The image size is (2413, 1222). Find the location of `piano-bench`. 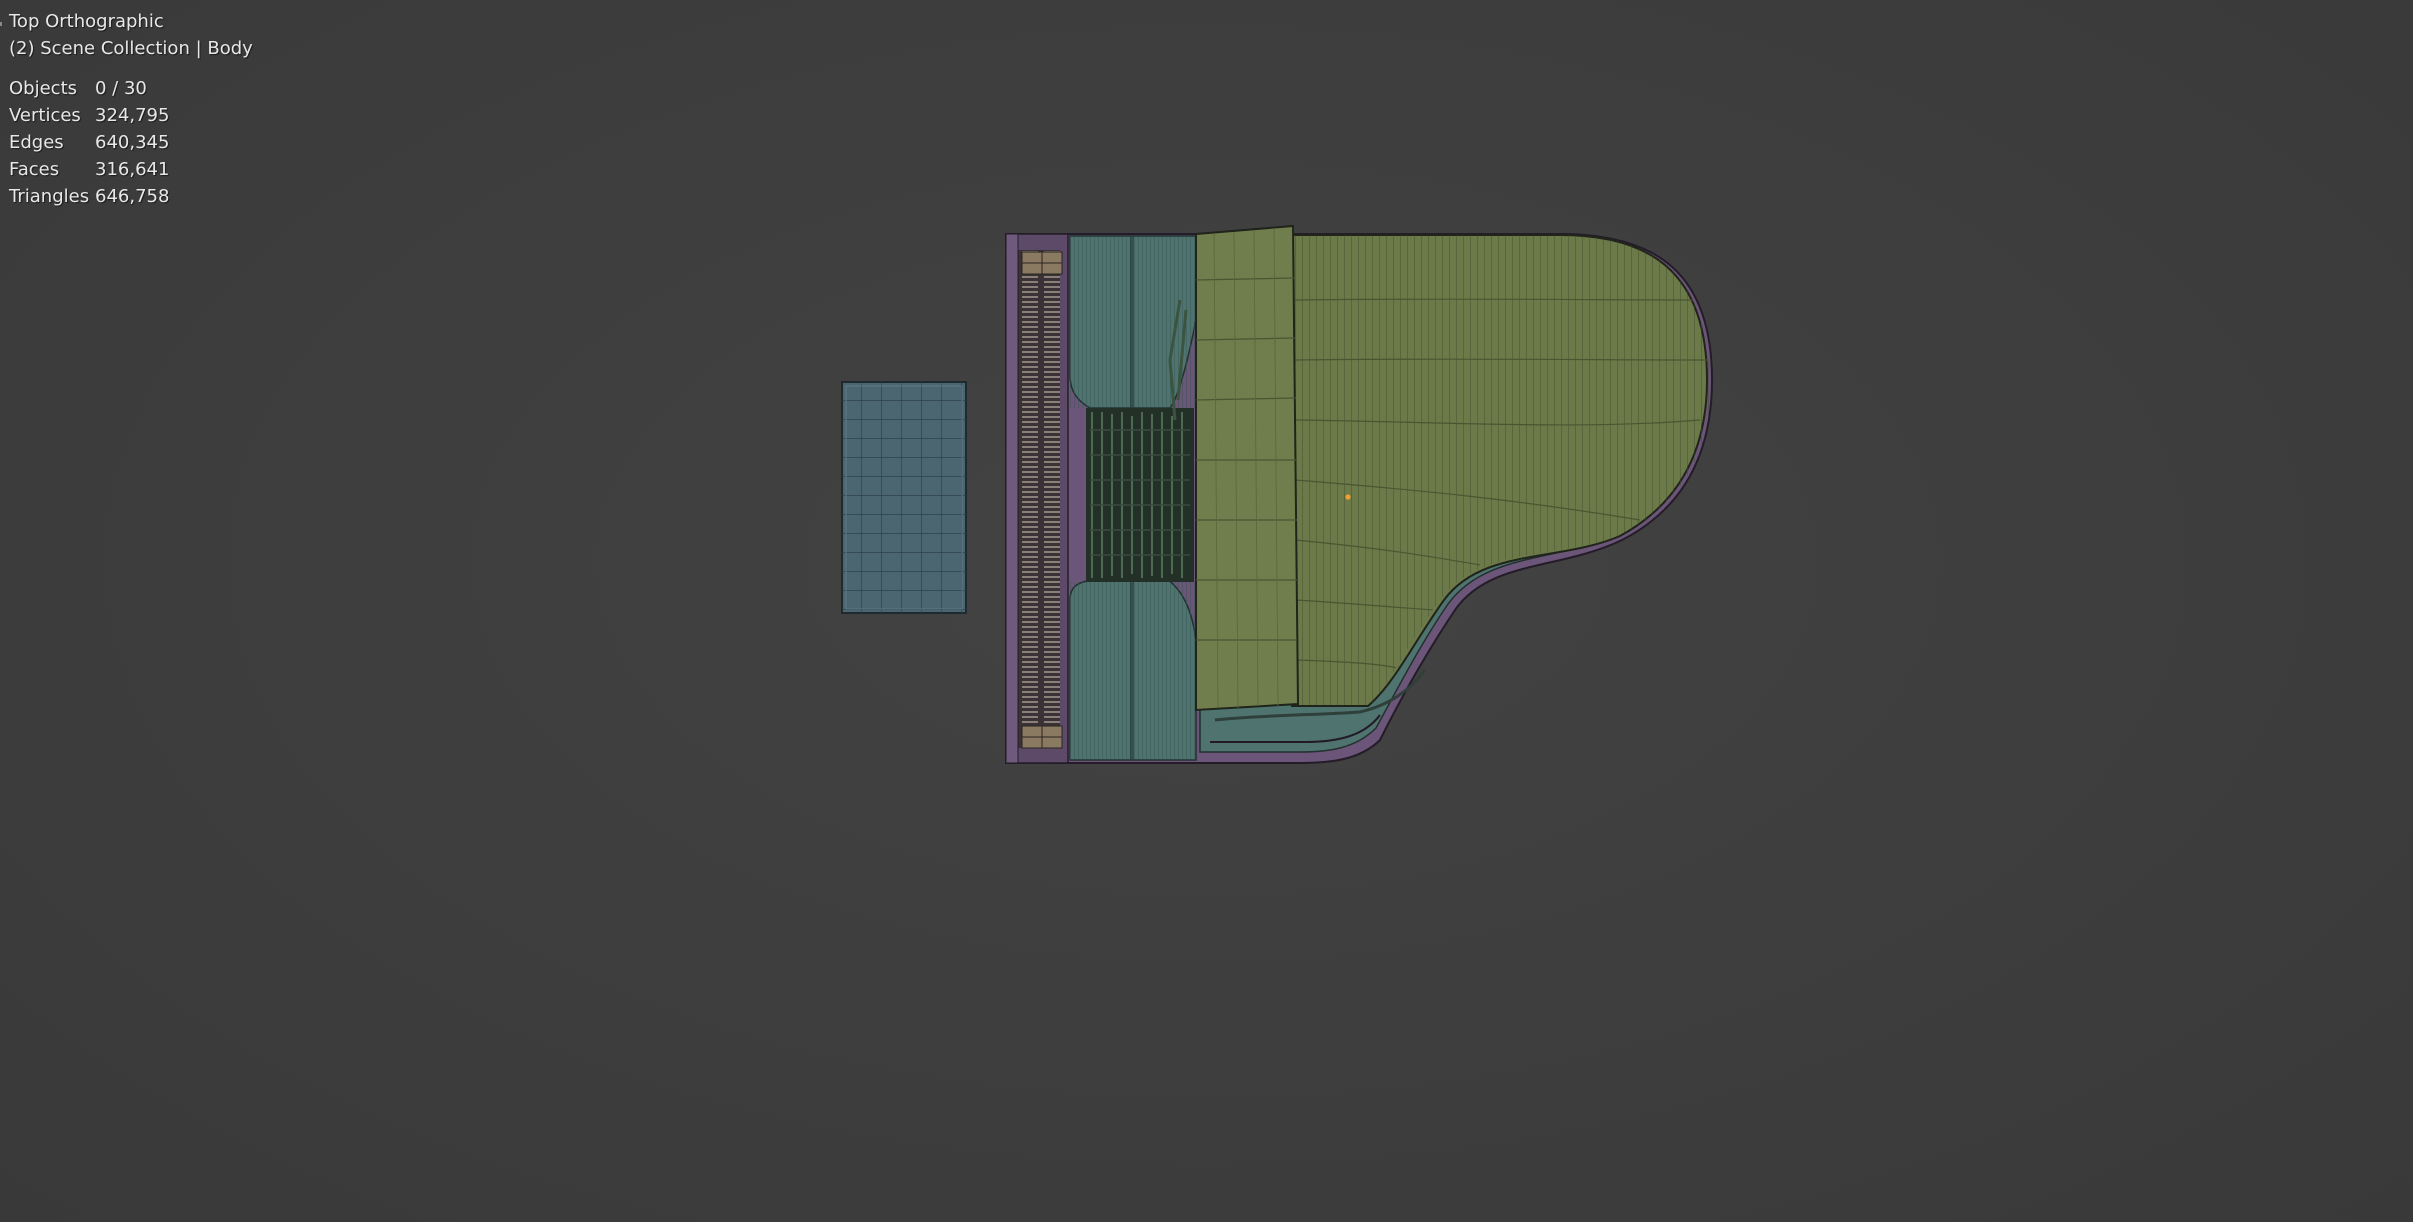

piano-bench is located at coordinates (904, 497).